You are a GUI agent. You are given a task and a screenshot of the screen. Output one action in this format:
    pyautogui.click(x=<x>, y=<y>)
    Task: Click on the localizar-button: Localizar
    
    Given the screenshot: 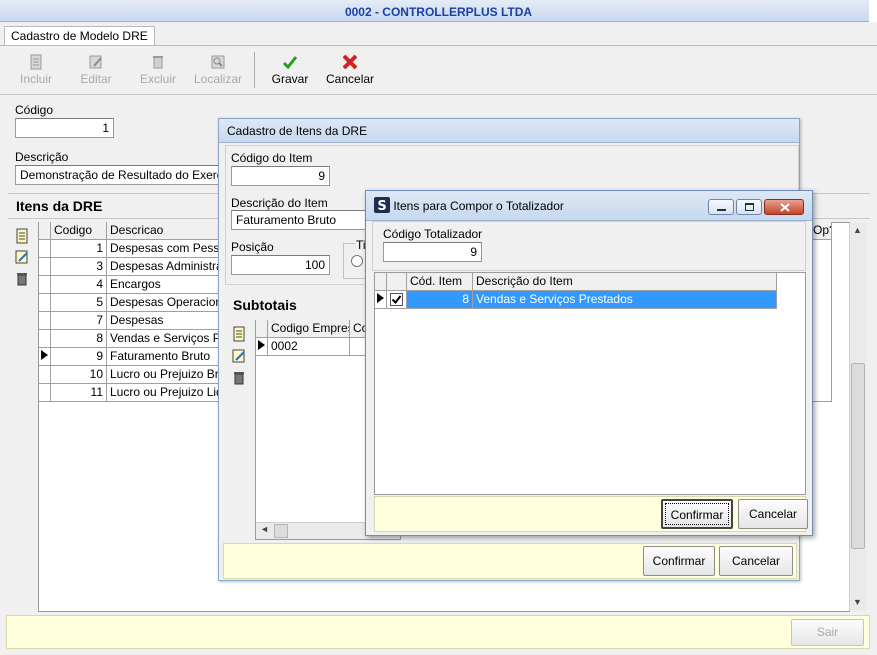 What is the action you would take?
    pyautogui.click(x=218, y=70)
    